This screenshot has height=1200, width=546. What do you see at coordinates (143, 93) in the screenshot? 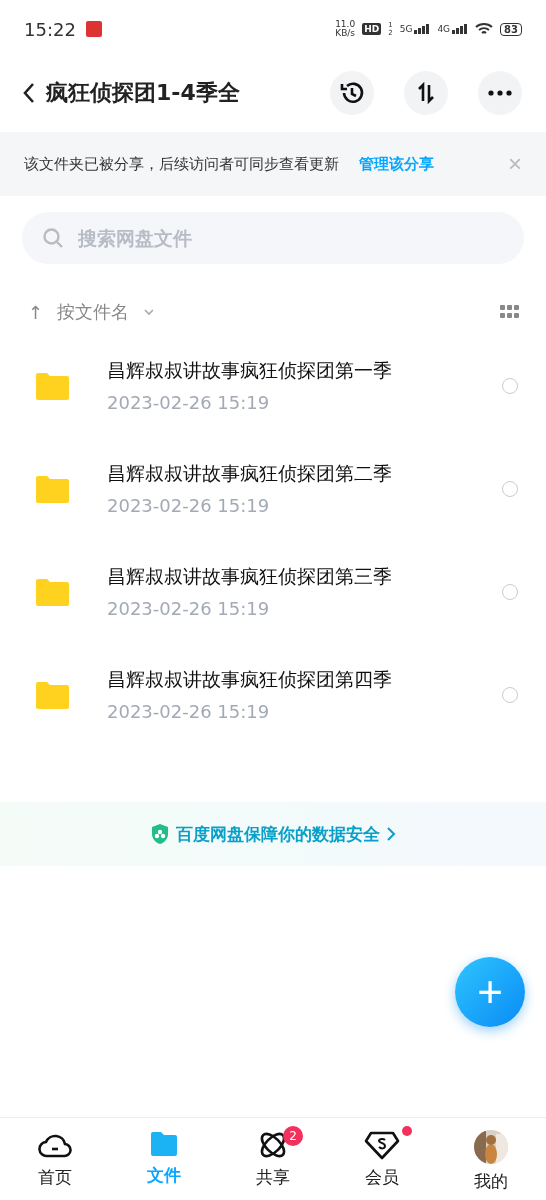
I see `page-title: 疯狂侦探团1-4季全` at bounding box center [143, 93].